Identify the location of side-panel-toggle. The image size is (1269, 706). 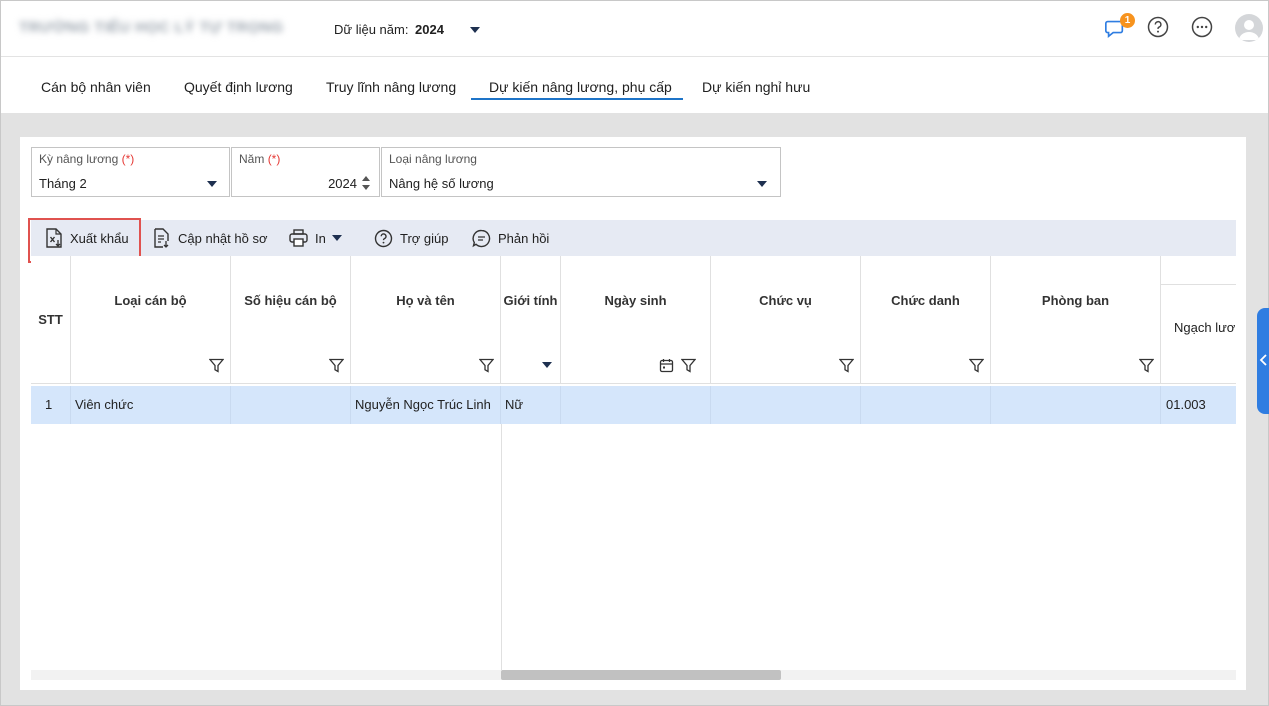
(1263, 361).